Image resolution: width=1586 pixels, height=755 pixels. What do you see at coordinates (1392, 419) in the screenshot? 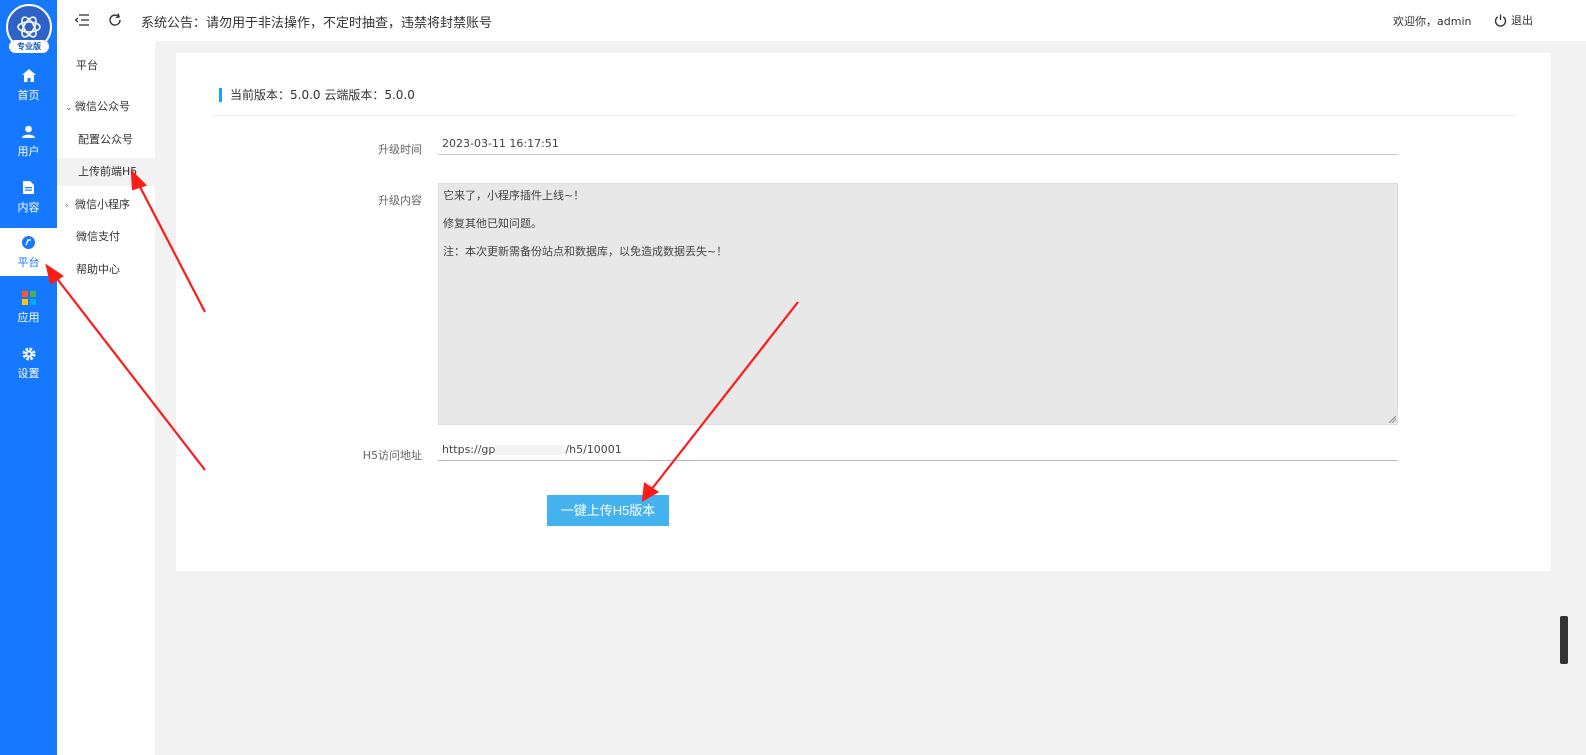
I see `resize-handle-icon` at bounding box center [1392, 419].